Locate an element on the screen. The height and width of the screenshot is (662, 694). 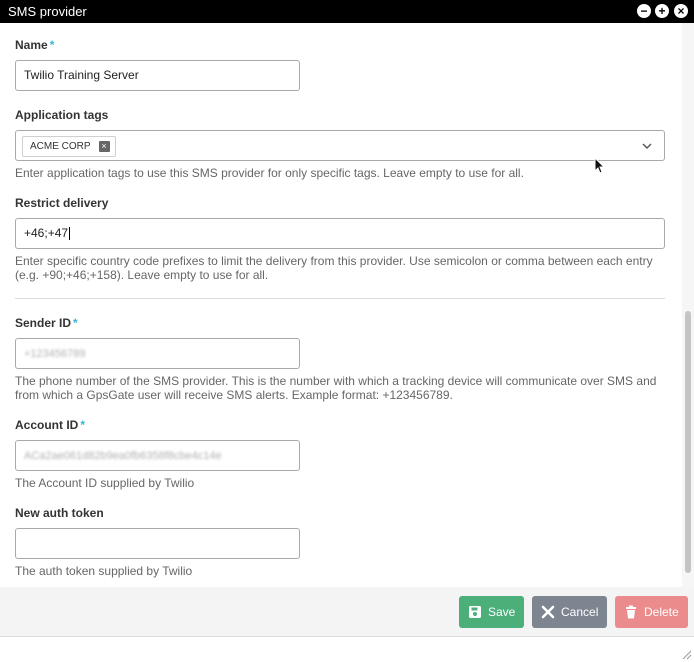
trash-icon is located at coordinates (631, 612).